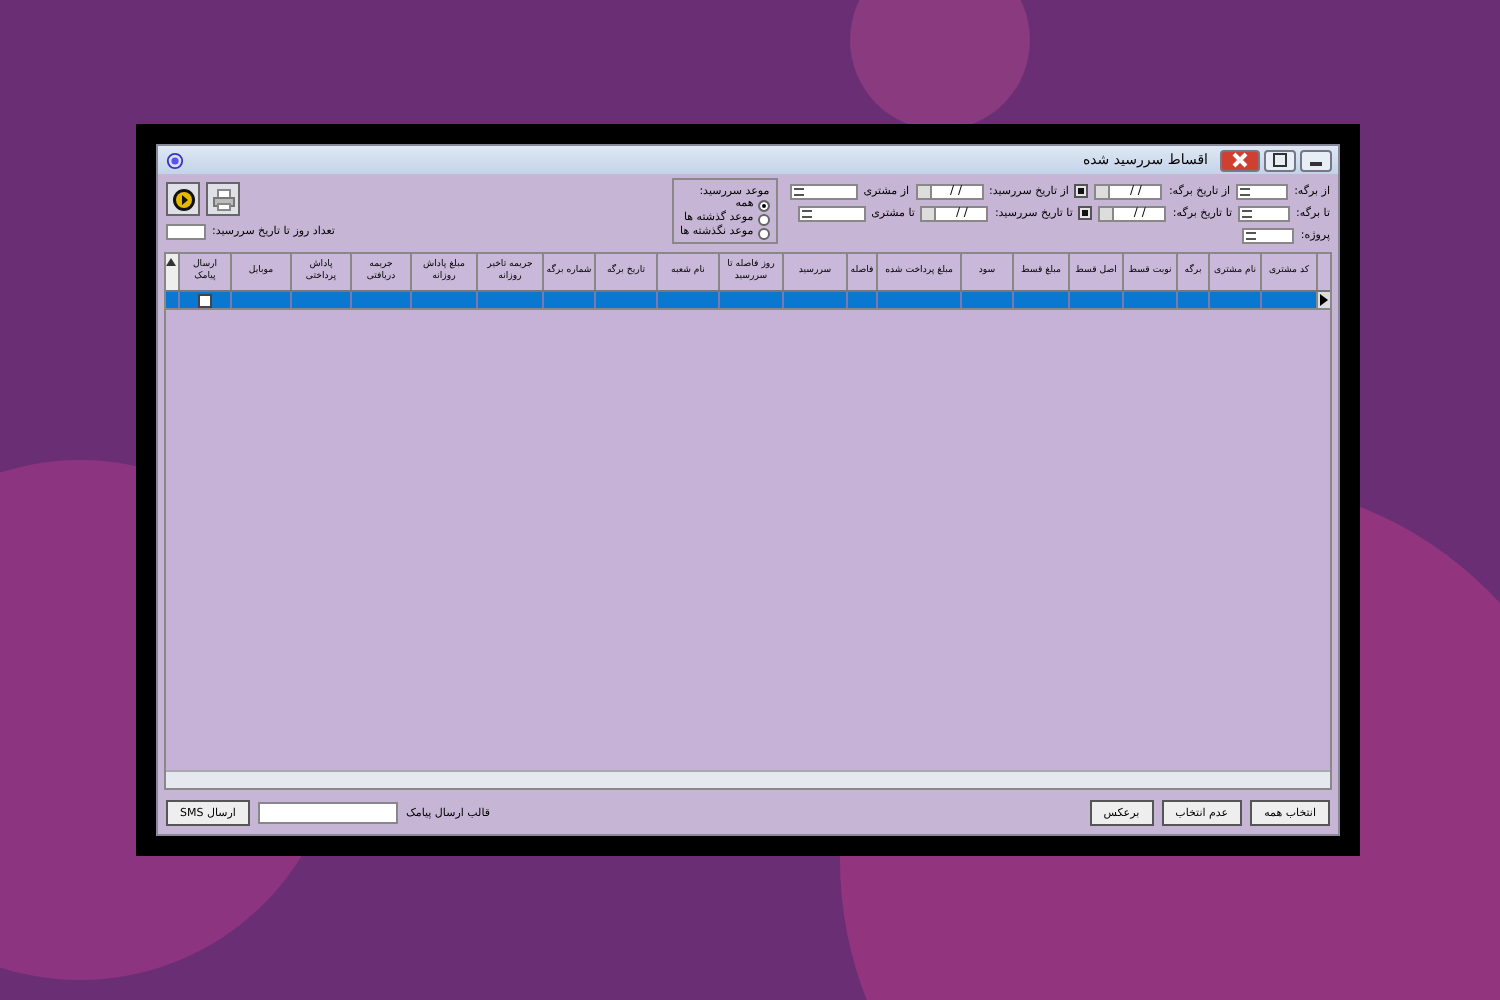 This screenshot has height=1000, width=1500. What do you see at coordinates (1316, 160) in the screenshot?
I see `minimize-button` at bounding box center [1316, 160].